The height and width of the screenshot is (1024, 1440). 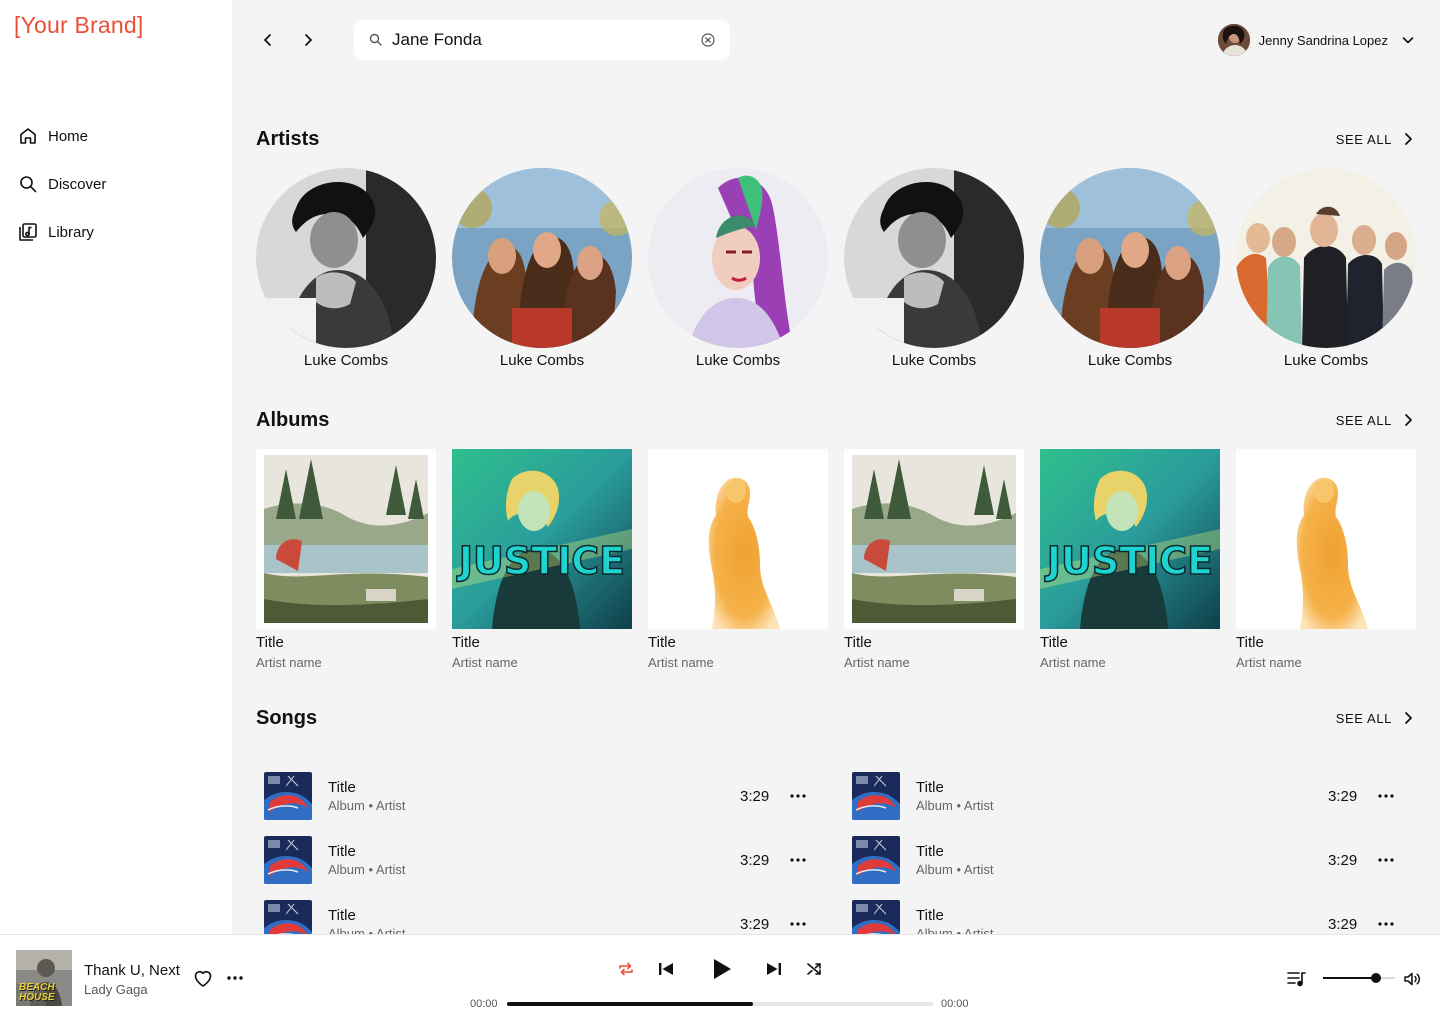 I want to click on sidebar-item-library: Library, so click(x=62, y=232).